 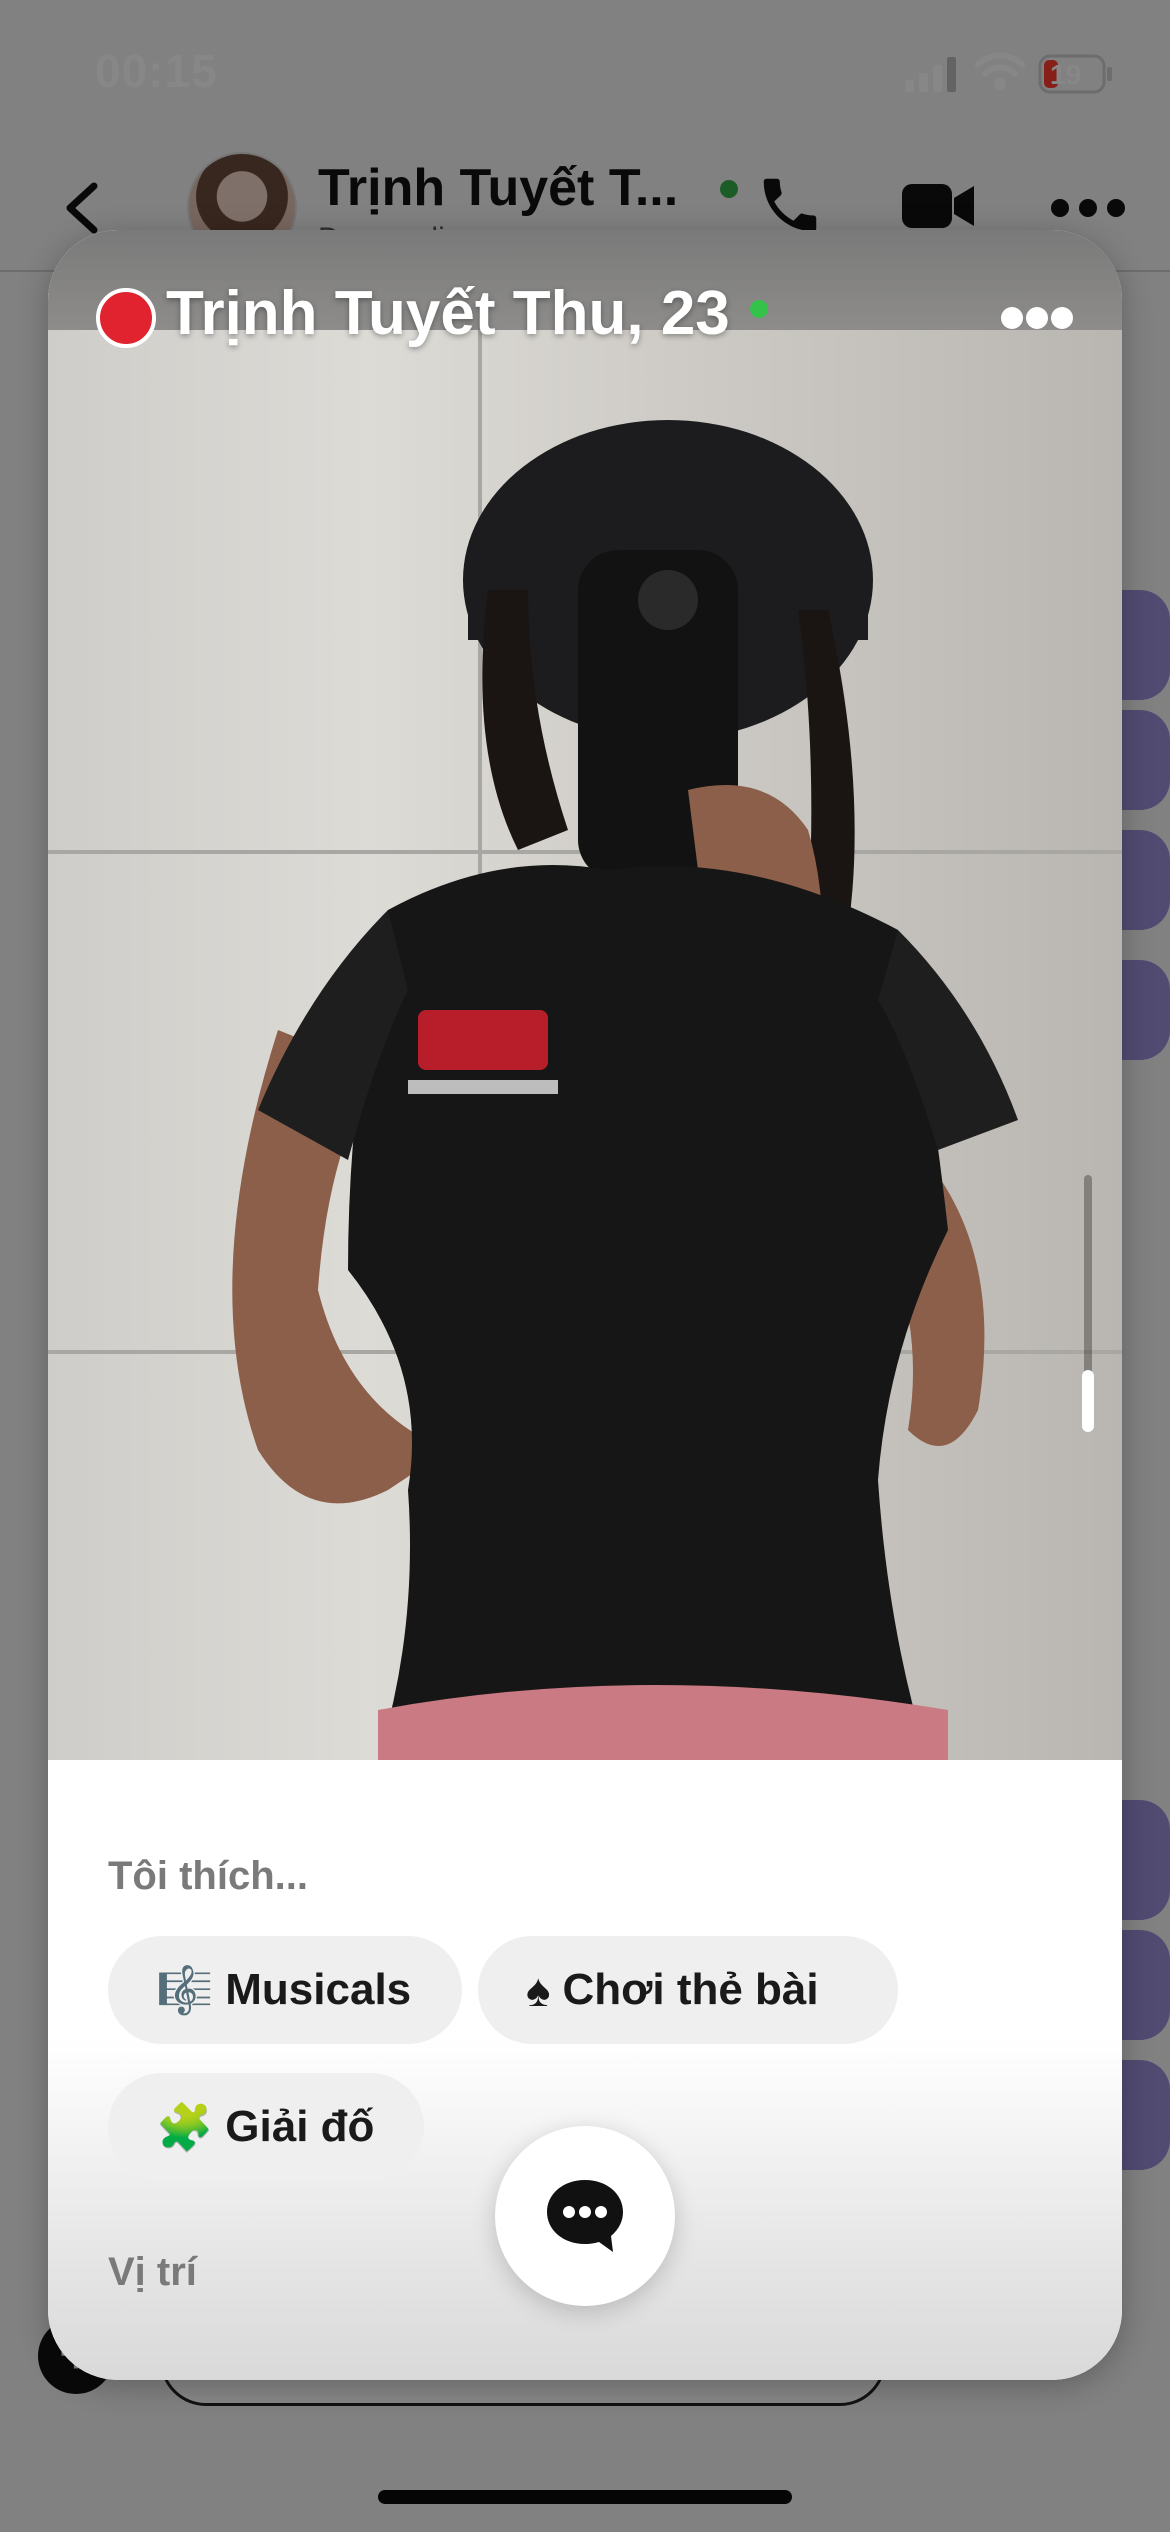 I want to click on interest-chip: 🎼 Musicals, so click(x=285, y=1990).